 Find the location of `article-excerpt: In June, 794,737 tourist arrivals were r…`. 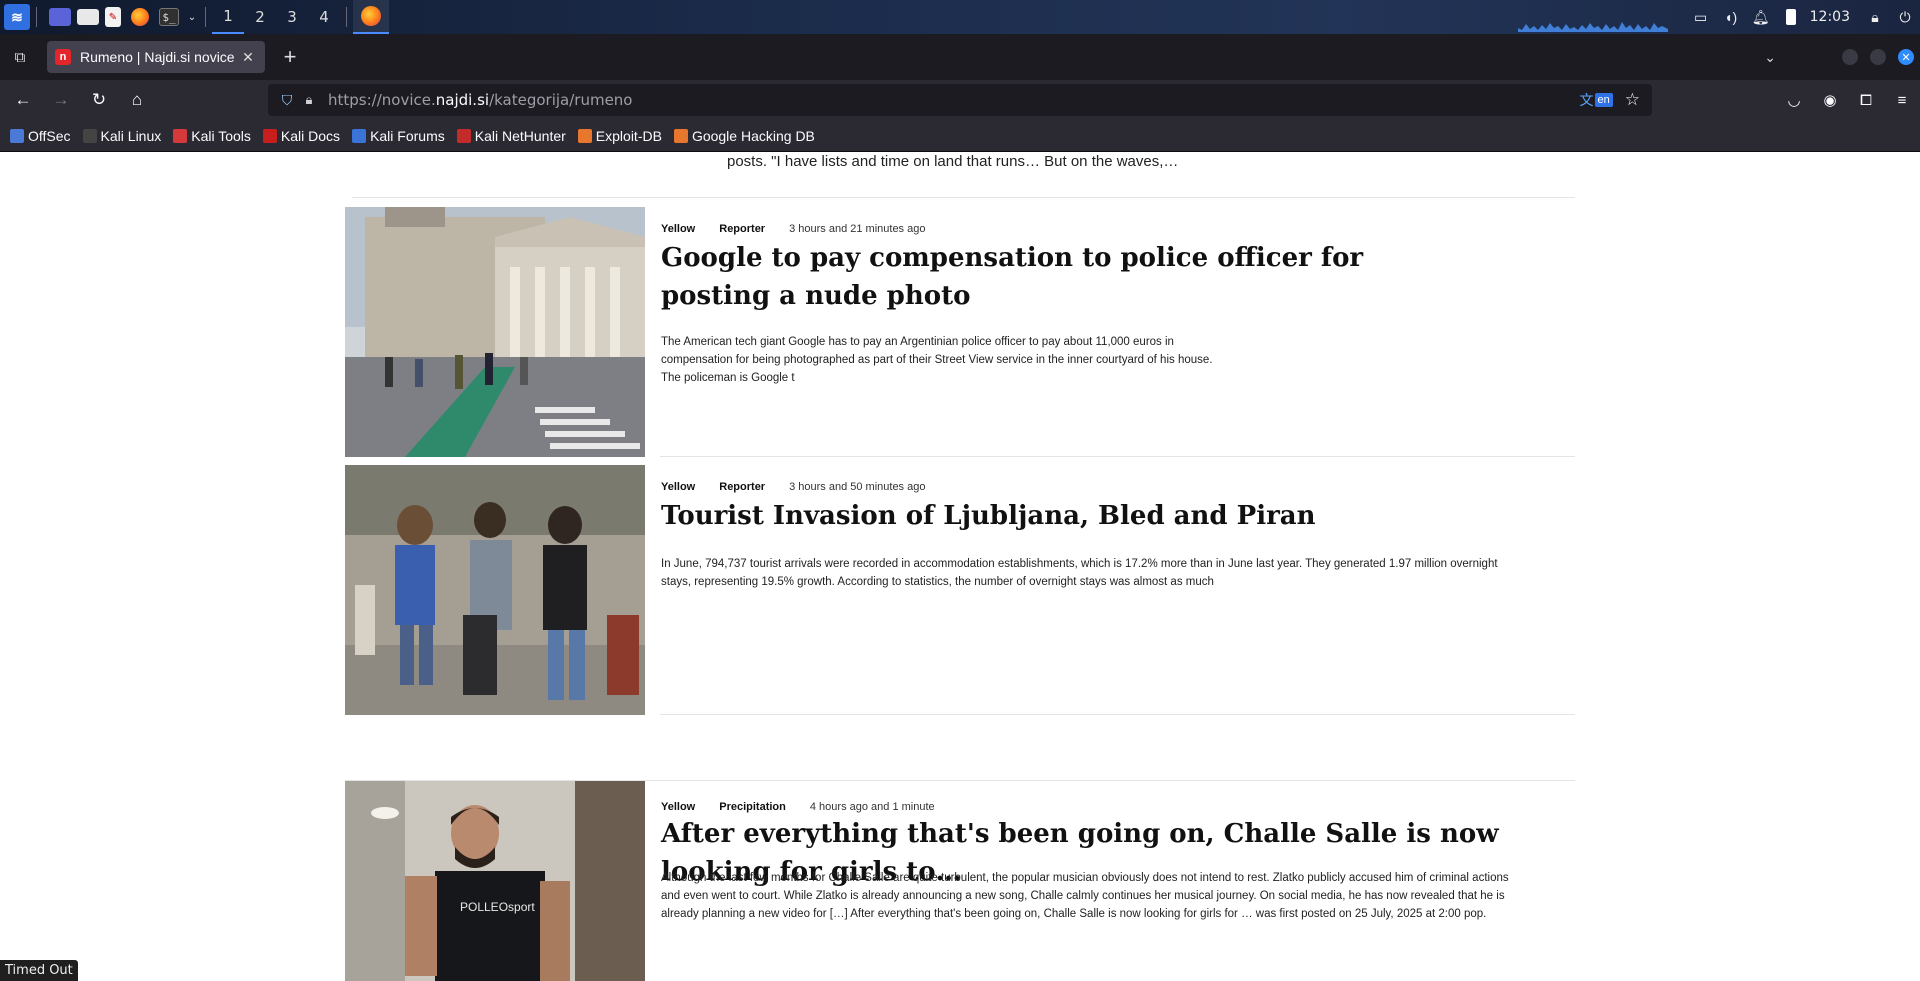

article-excerpt: In June, 794,737 tourist arrivals were r… is located at coordinates (1079, 573).